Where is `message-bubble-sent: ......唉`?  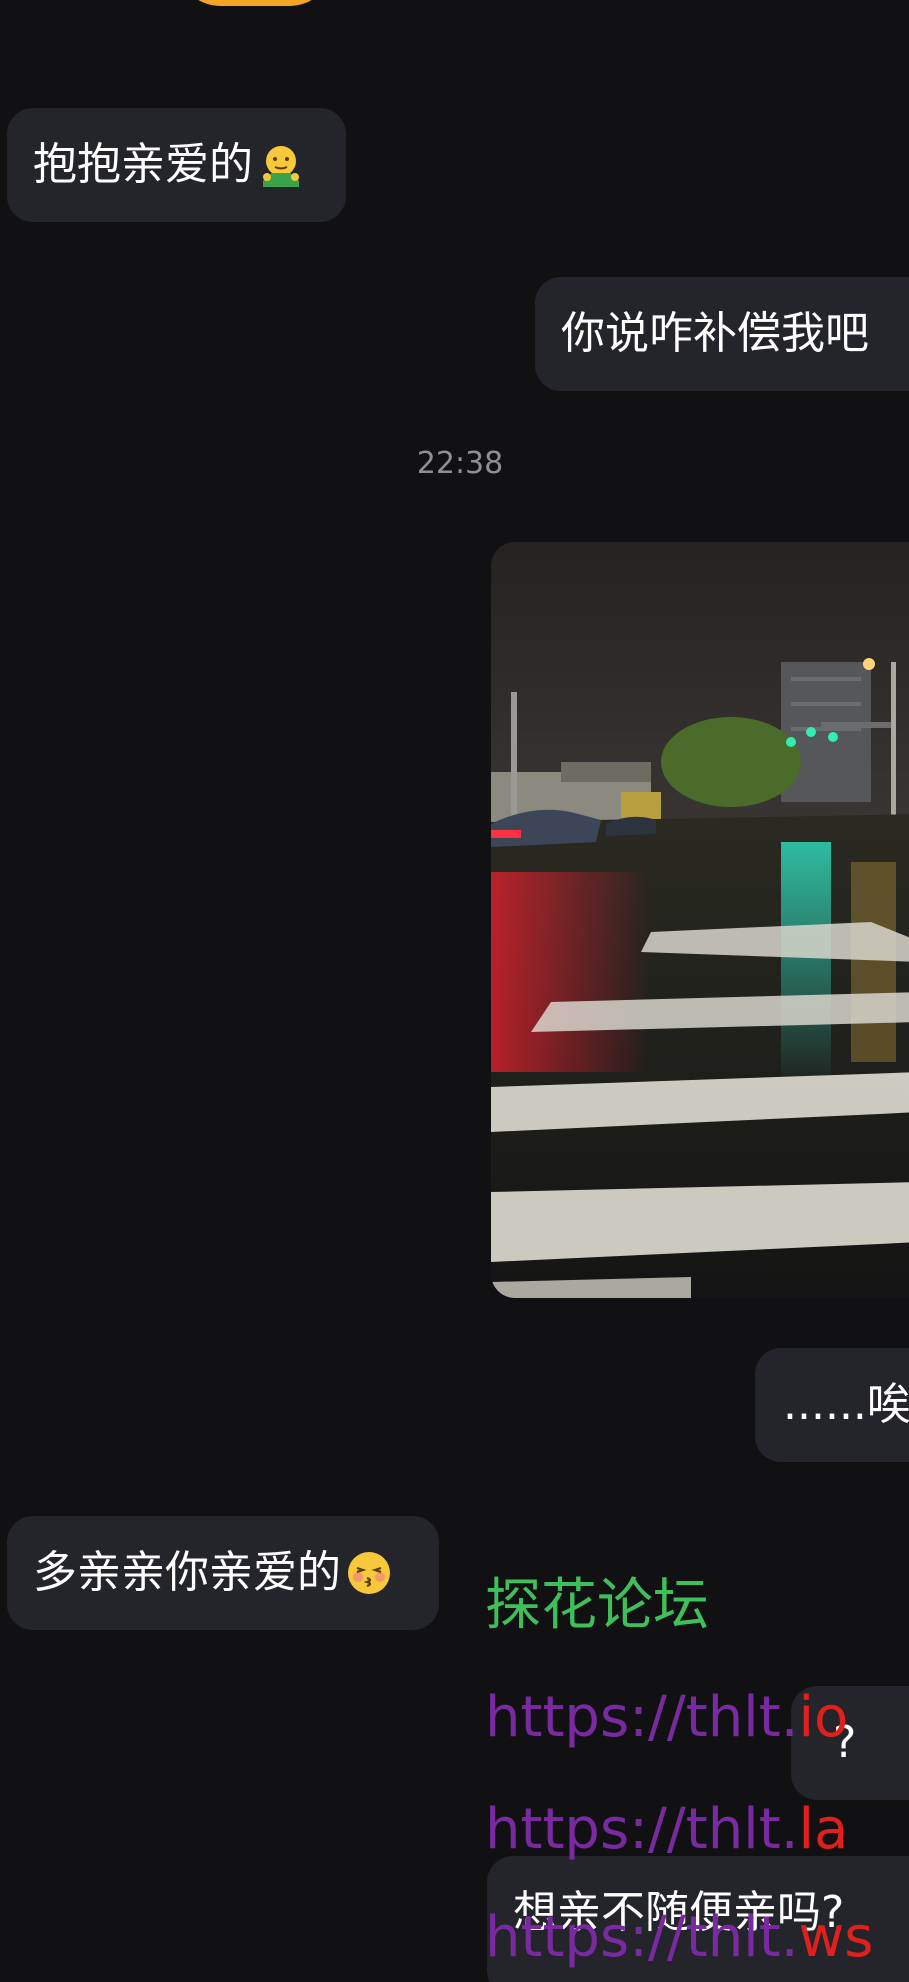
message-bubble-sent: ......唉 is located at coordinates (832, 1405).